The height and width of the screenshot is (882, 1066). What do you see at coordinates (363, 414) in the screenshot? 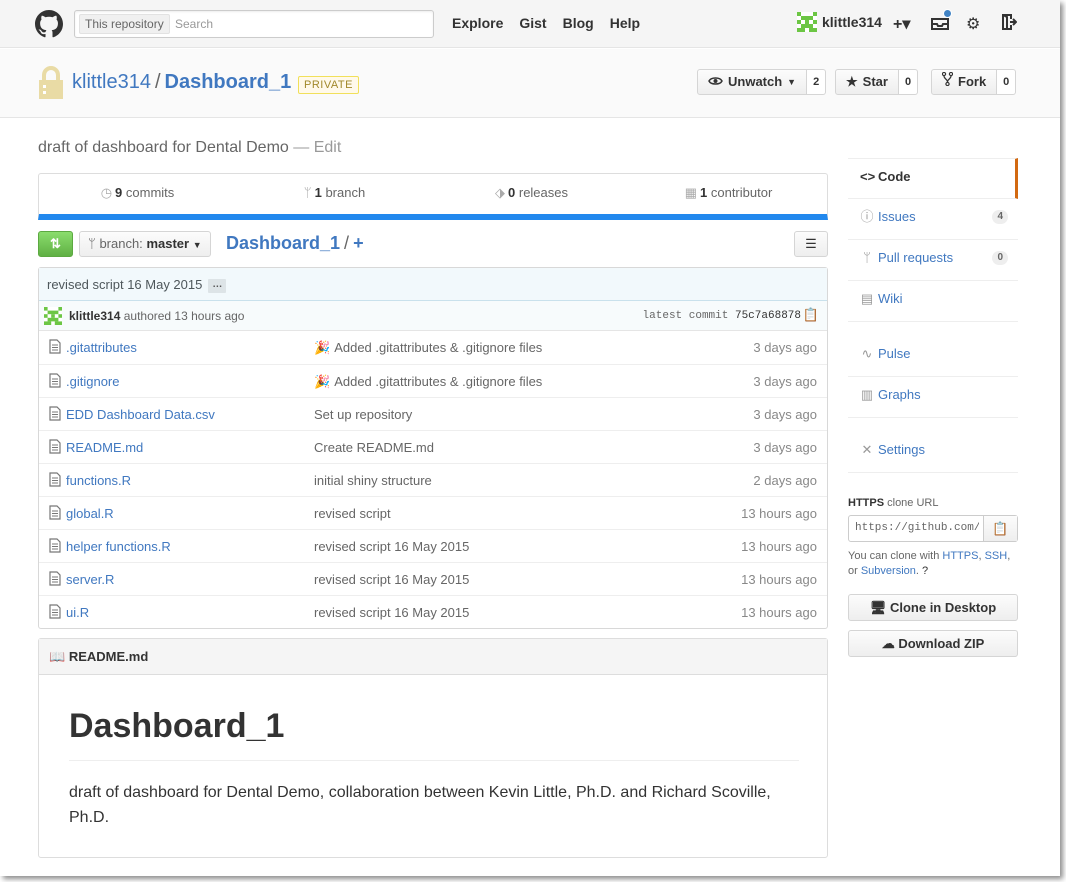
I see `file-commit-message: Set up repository` at bounding box center [363, 414].